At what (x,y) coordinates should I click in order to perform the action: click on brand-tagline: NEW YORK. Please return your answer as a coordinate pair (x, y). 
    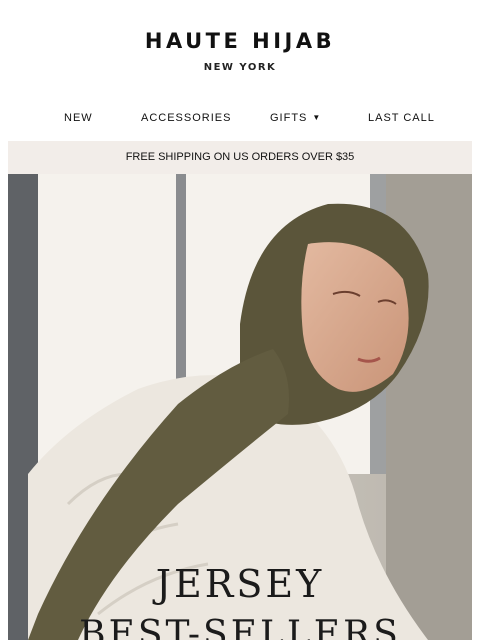
    Looking at the image, I should click on (240, 67).